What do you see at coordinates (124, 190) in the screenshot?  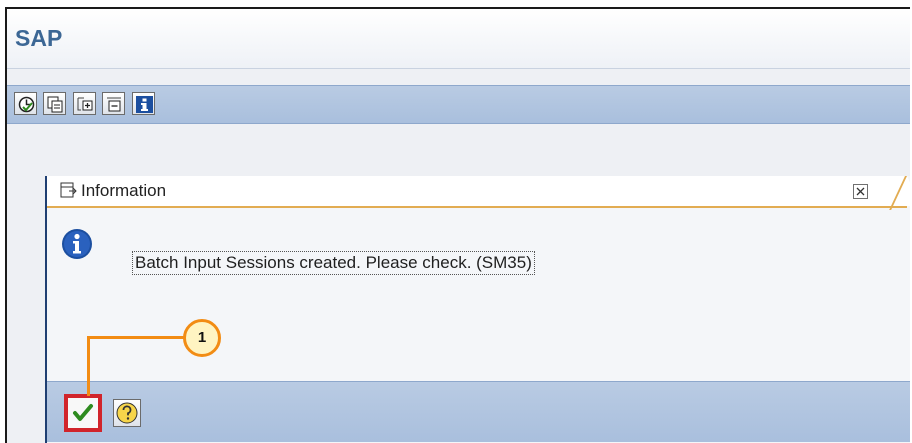 I see `dialog-title: Information` at bounding box center [124, 190].